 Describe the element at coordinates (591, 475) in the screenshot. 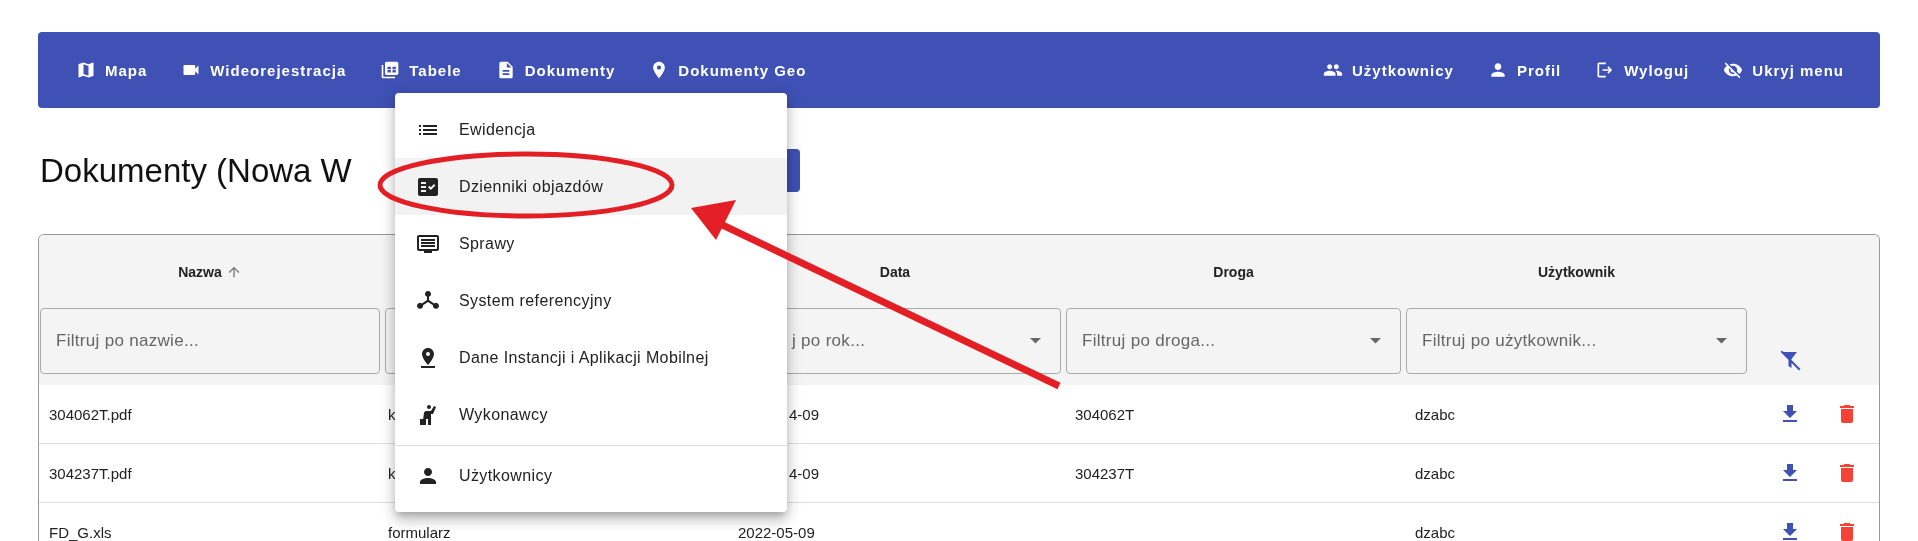

I see `menu-item: Użytkownicy` at that location.